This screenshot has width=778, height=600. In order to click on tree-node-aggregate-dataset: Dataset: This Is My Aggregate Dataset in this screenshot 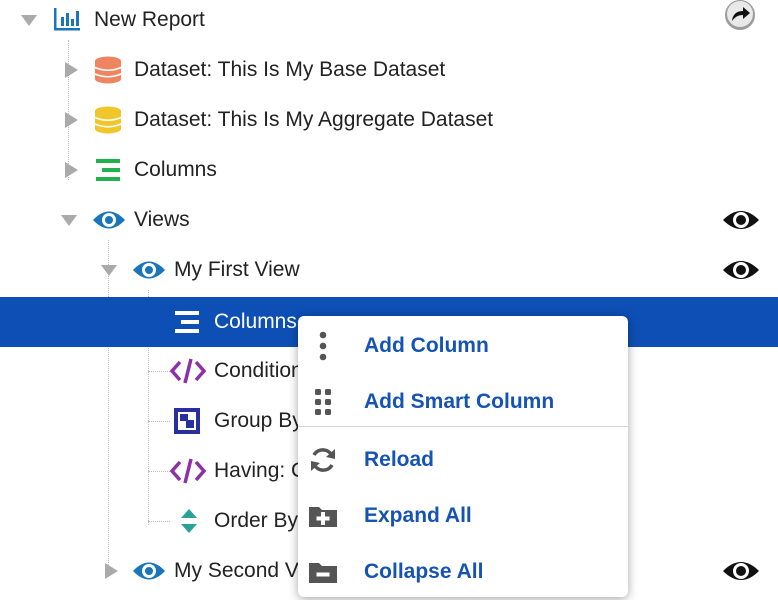, I will do `click(389, 120)`.